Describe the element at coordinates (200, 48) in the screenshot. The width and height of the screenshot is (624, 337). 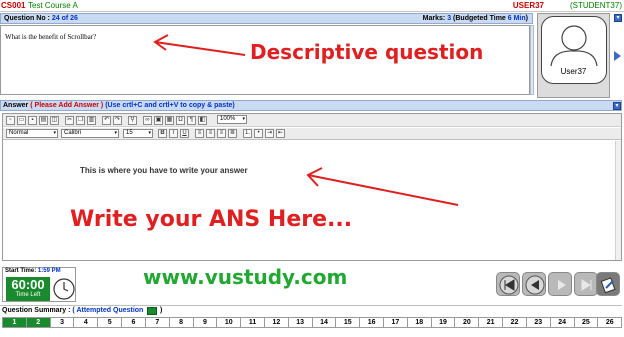
I see `arrow-to-question-icon` at that location.